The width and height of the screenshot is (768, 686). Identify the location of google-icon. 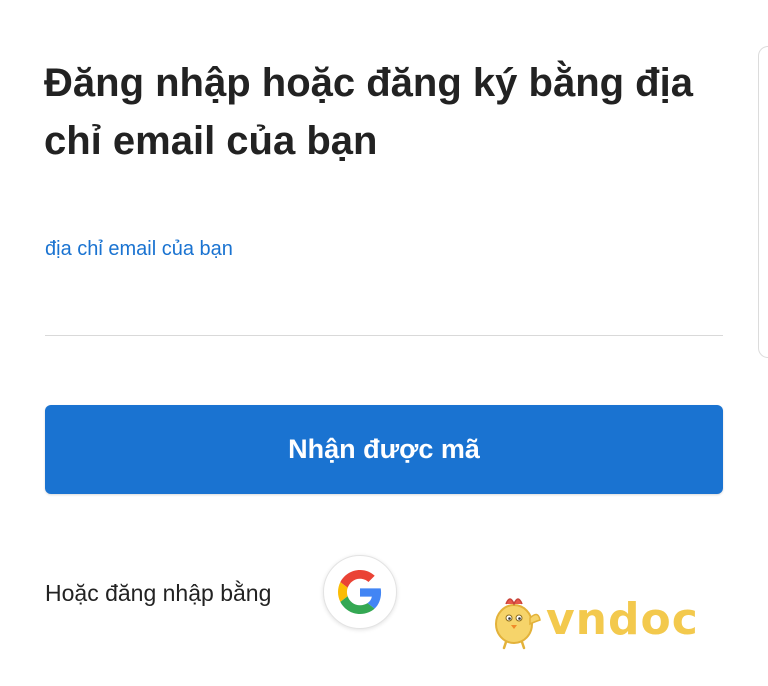
(360, 592).